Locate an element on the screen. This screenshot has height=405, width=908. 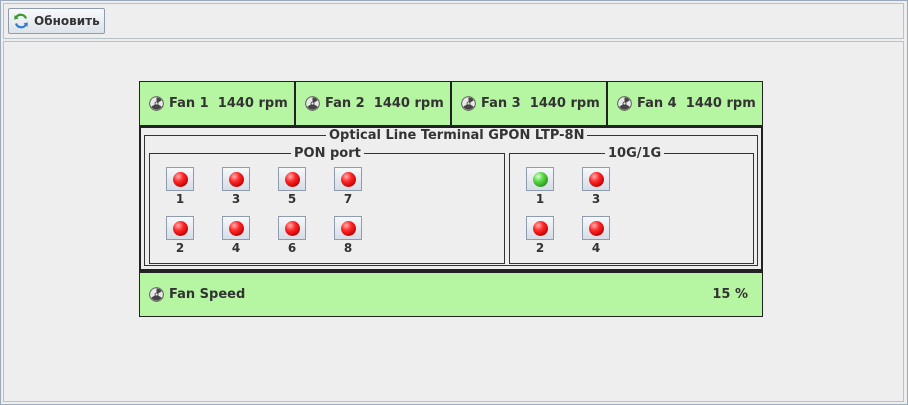
pon-port-1: 1 is located at coordinates (180, 186).